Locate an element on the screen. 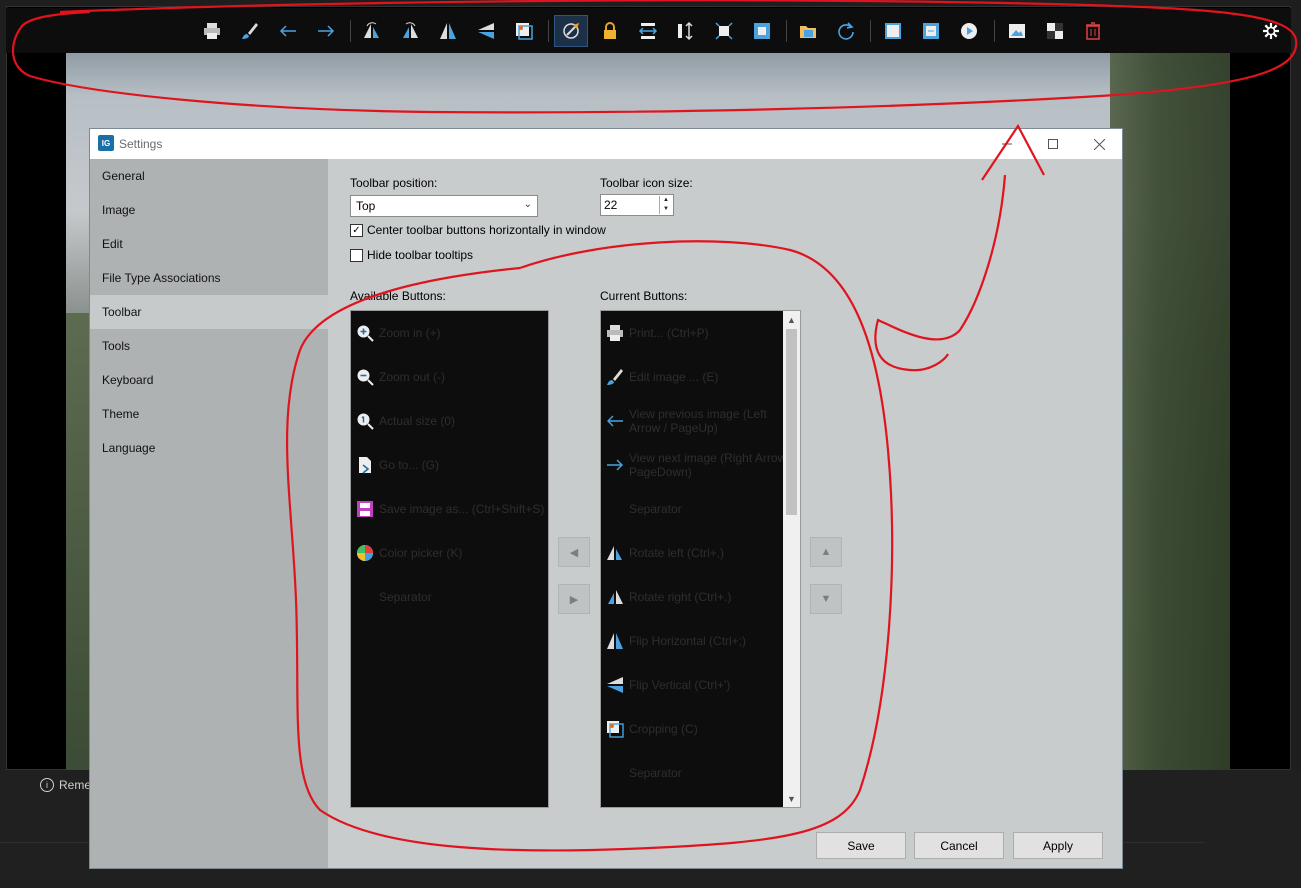 This screenshot has width=1301, height=888. remove-button: ▶ is located at coordinates (574, 599).